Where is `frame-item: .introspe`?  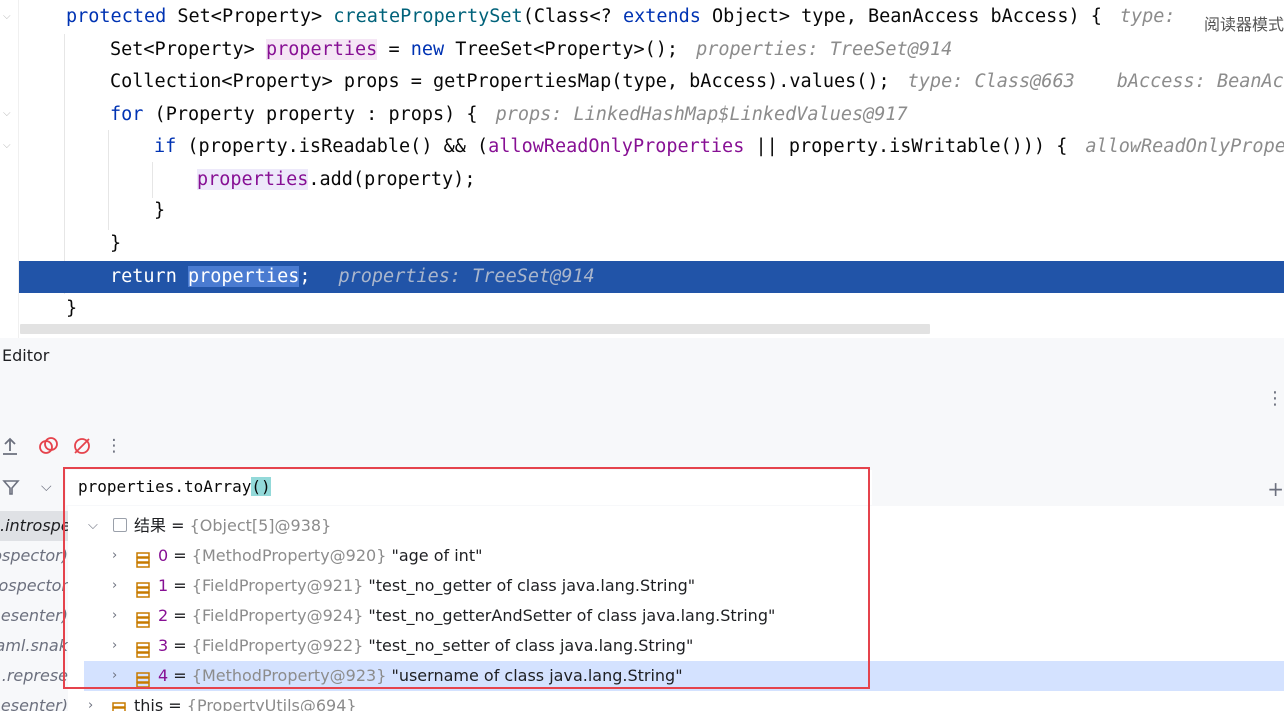 frame-item: .introspe is located at coordinates (34, 526).